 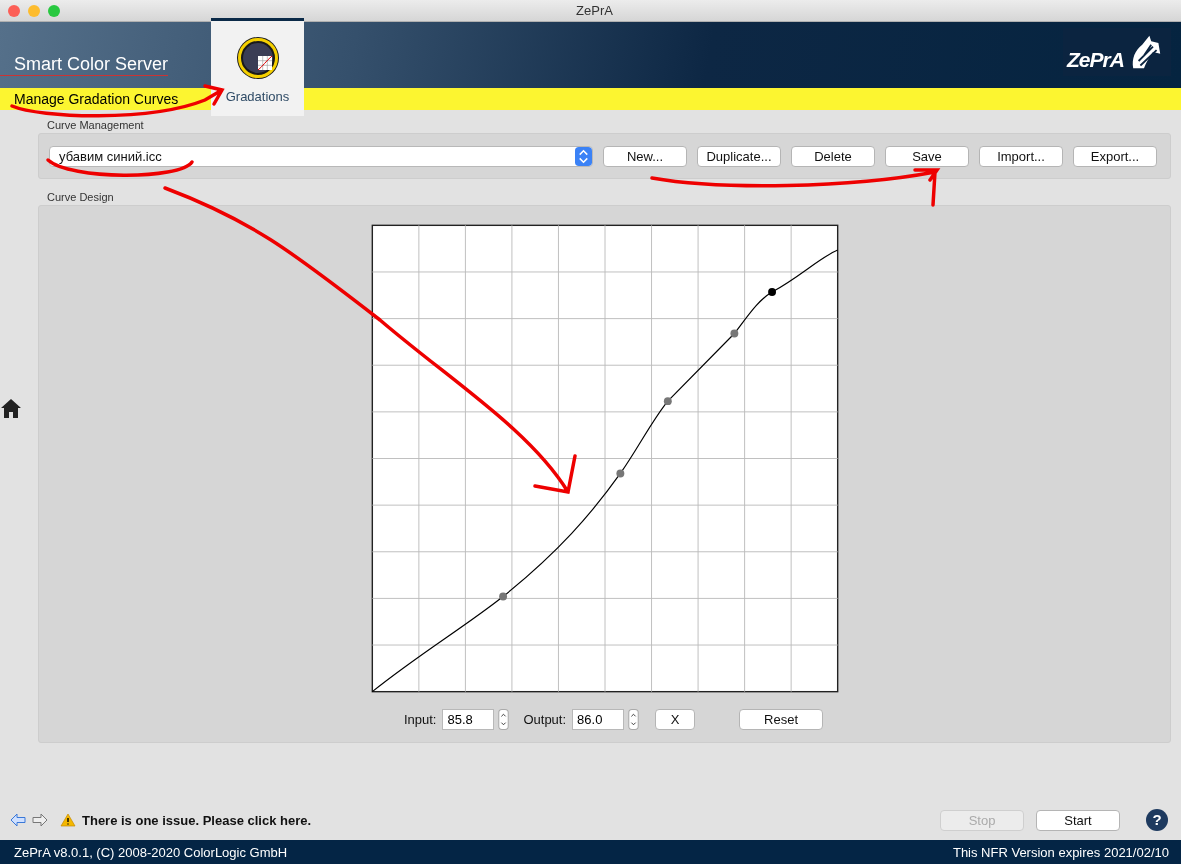 I want to click on group-label: Curve Management, so click(x=95, y=126).